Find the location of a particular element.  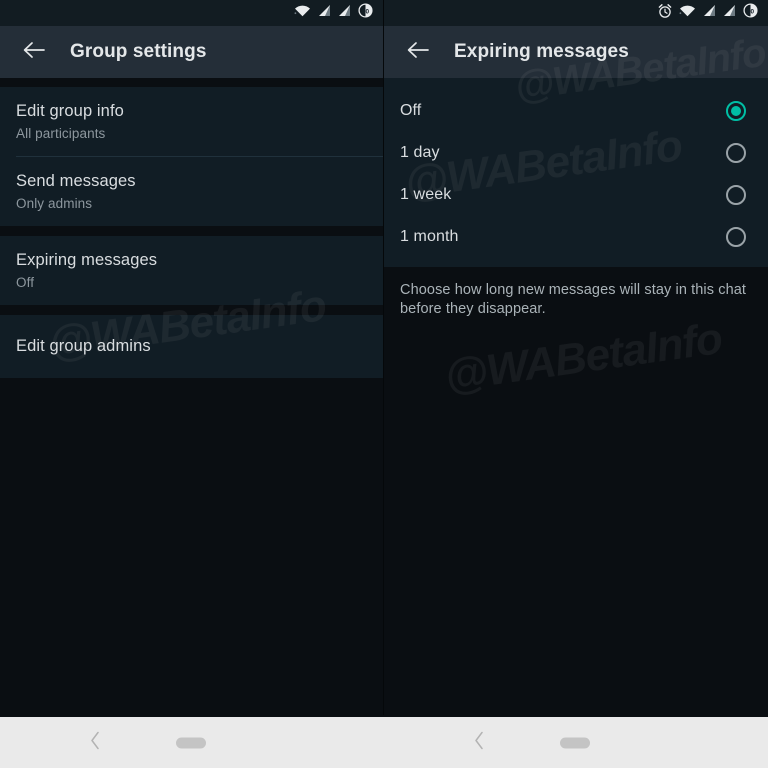

radio-button-1-day is located at coordinates (736, 153).